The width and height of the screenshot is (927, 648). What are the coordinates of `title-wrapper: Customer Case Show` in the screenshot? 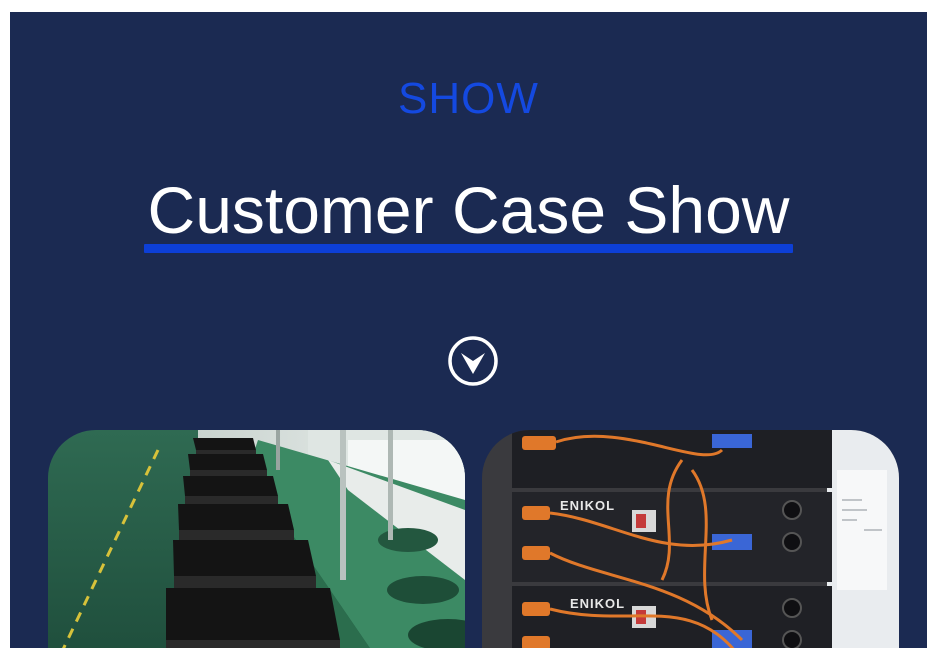 It's located at (468, 215).